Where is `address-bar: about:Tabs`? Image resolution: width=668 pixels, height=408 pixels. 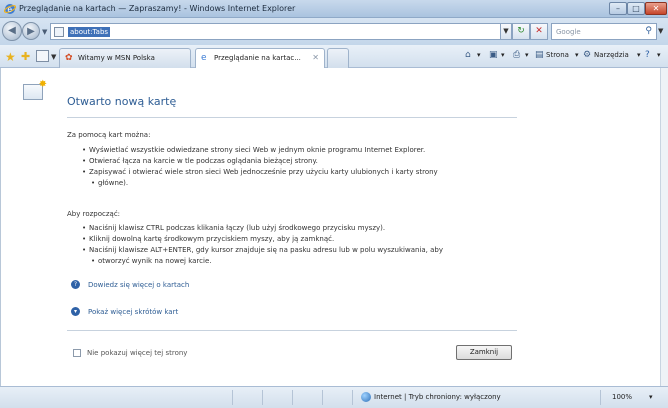
address-bar: about:Tabs is located at coordinates (276, 31).